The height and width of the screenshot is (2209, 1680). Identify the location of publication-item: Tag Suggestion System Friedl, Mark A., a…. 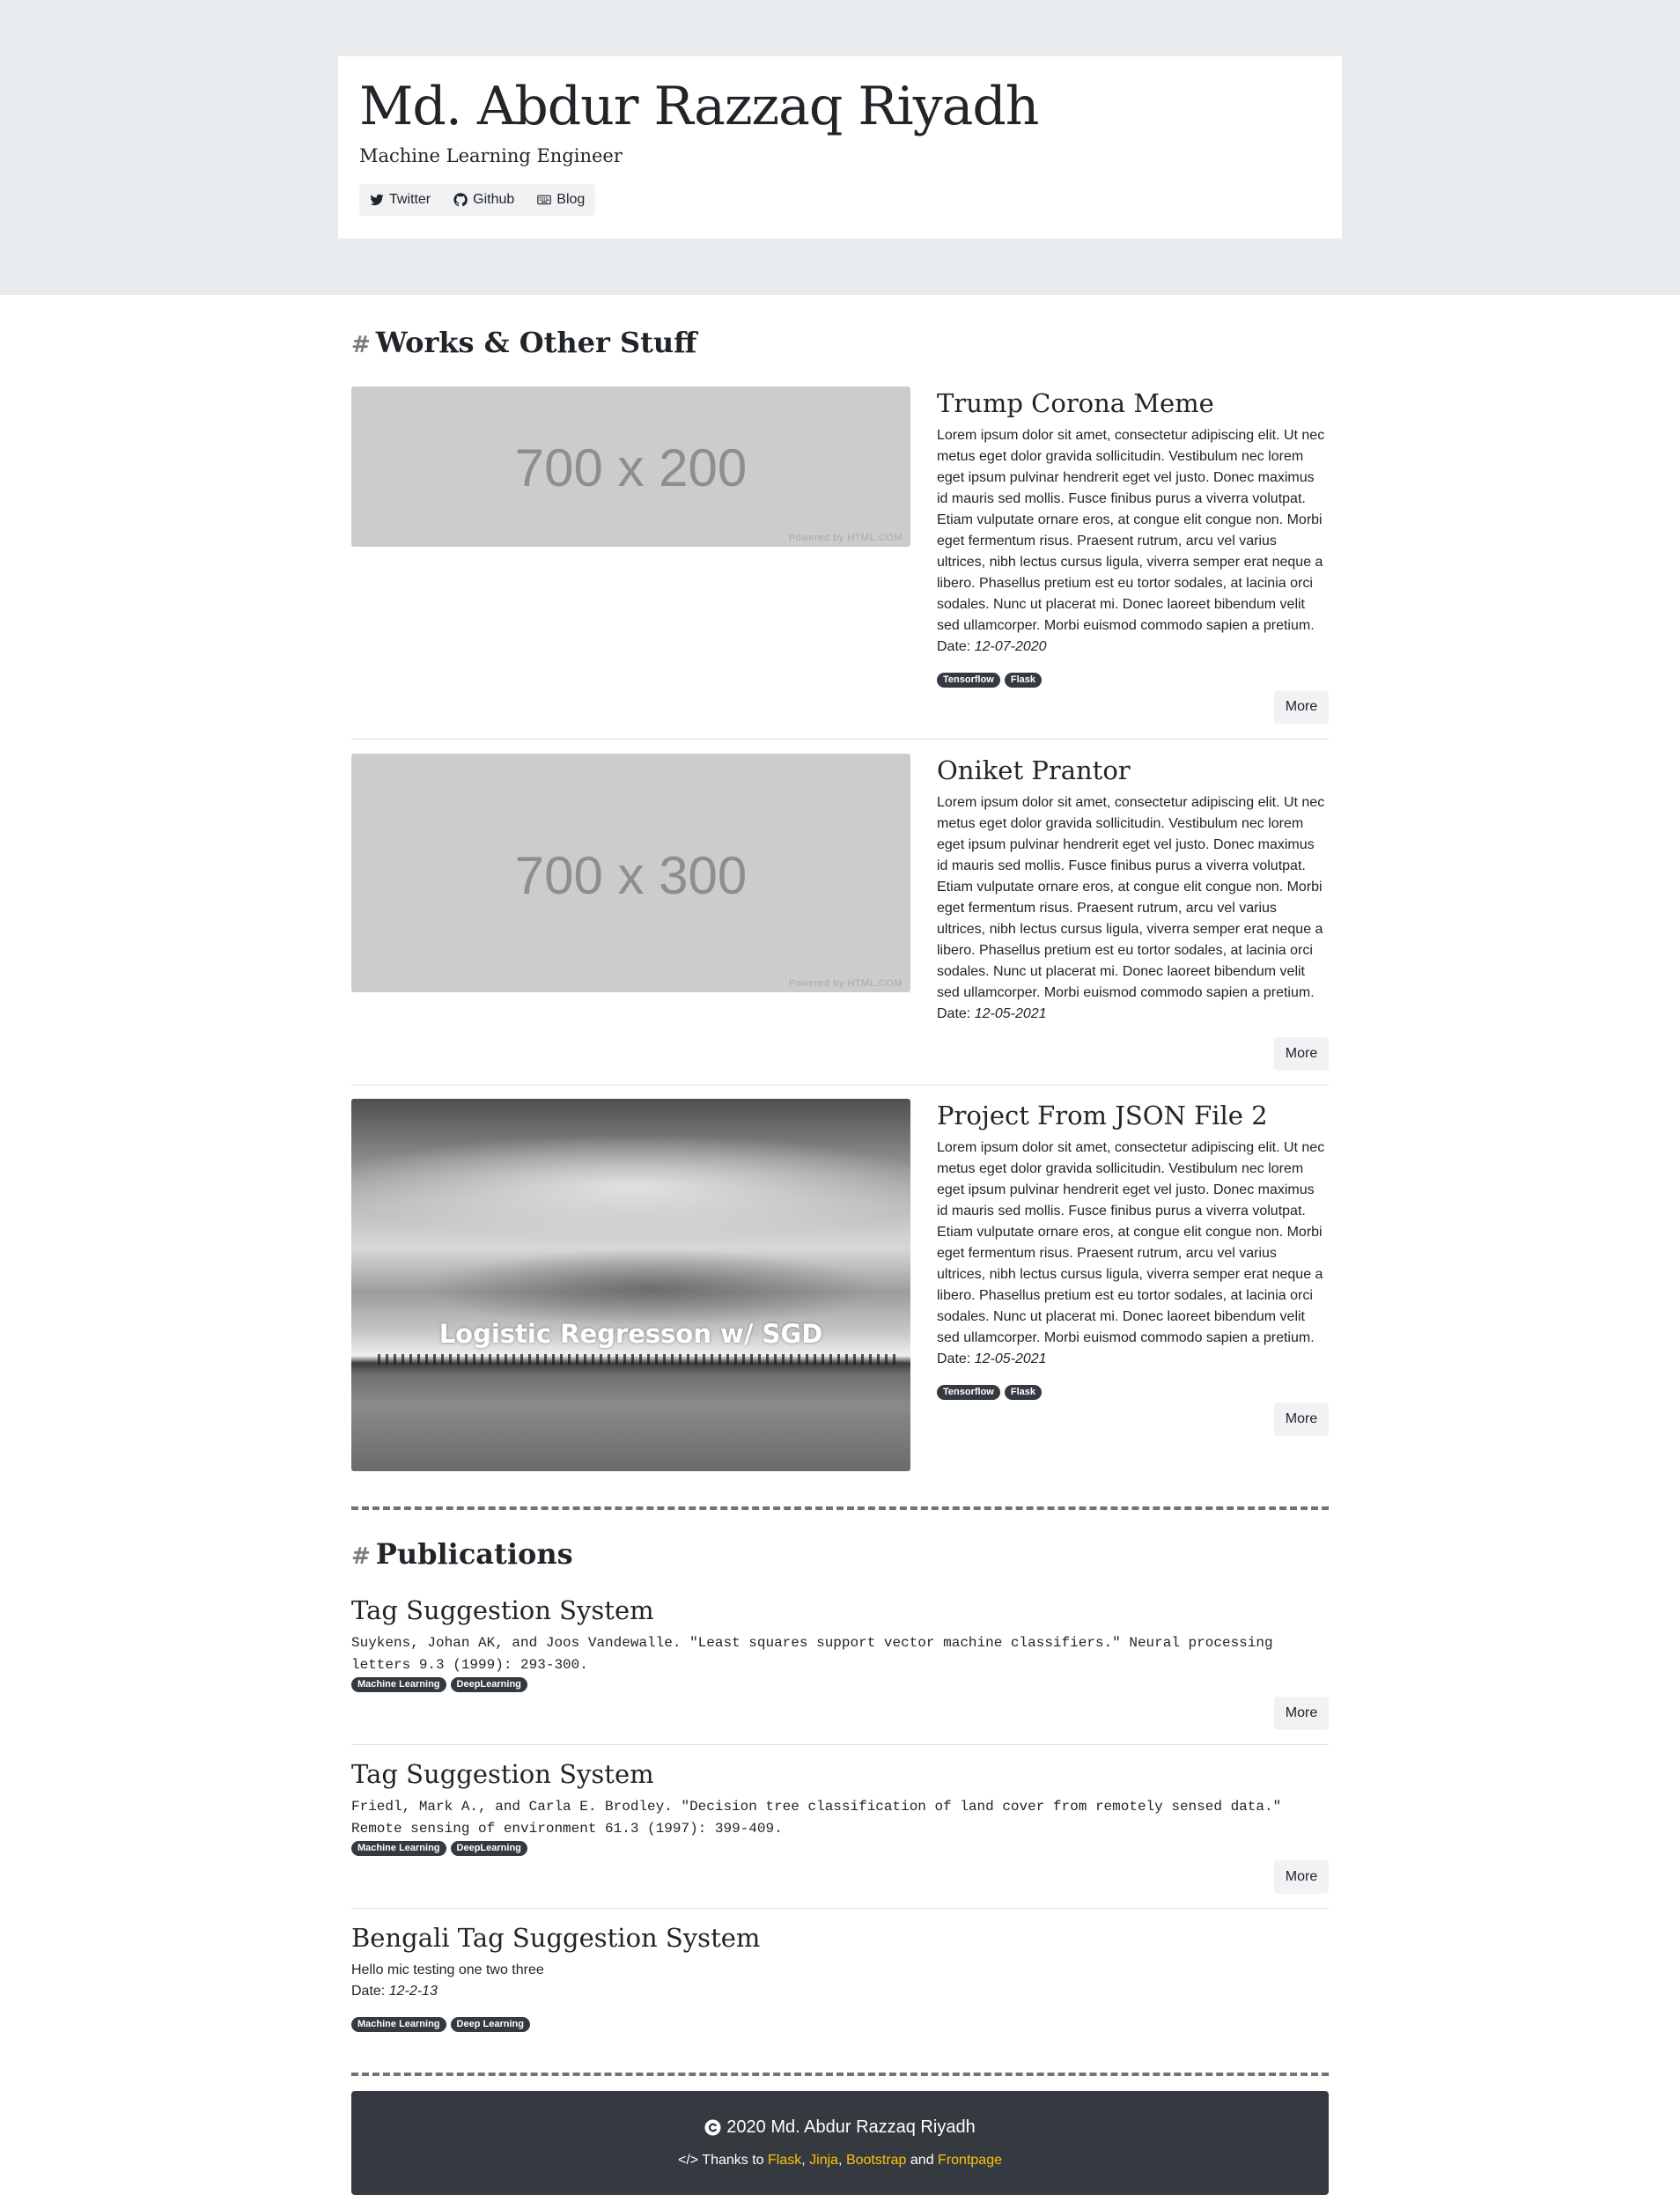
(840, 1827).